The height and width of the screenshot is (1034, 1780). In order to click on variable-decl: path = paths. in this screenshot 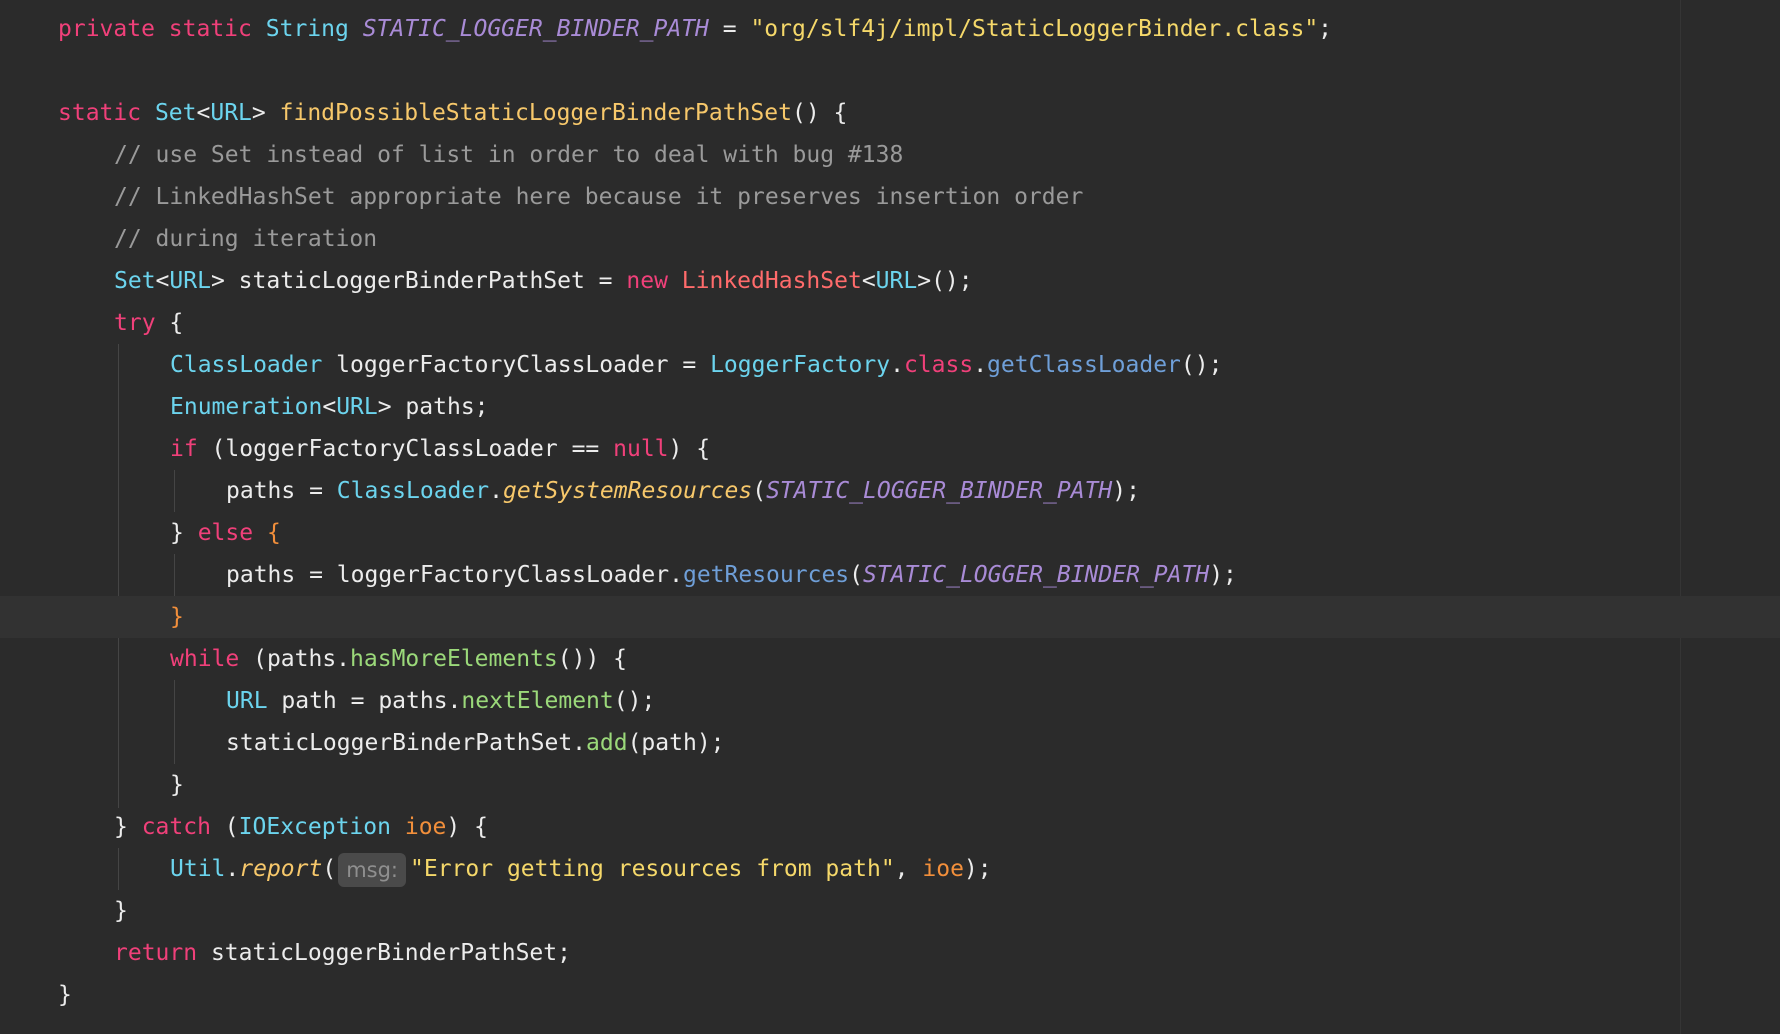, I will do `click(364, 701)`.